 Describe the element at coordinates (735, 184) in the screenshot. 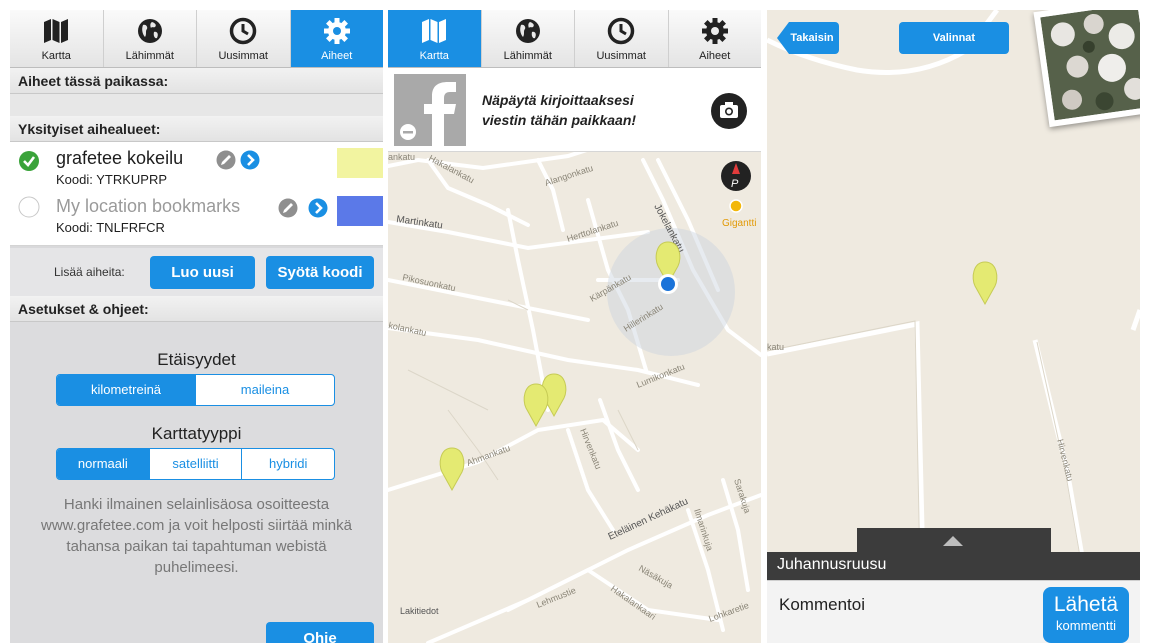

I see `compass-label: P` at that location.